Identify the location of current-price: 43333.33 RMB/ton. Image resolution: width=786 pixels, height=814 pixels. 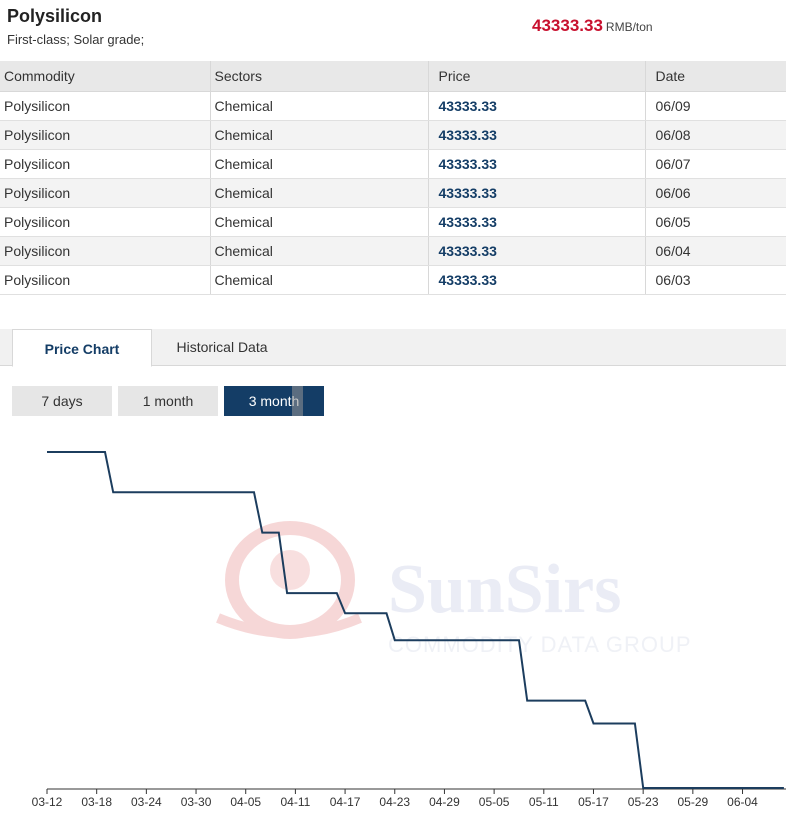
(592, 26).